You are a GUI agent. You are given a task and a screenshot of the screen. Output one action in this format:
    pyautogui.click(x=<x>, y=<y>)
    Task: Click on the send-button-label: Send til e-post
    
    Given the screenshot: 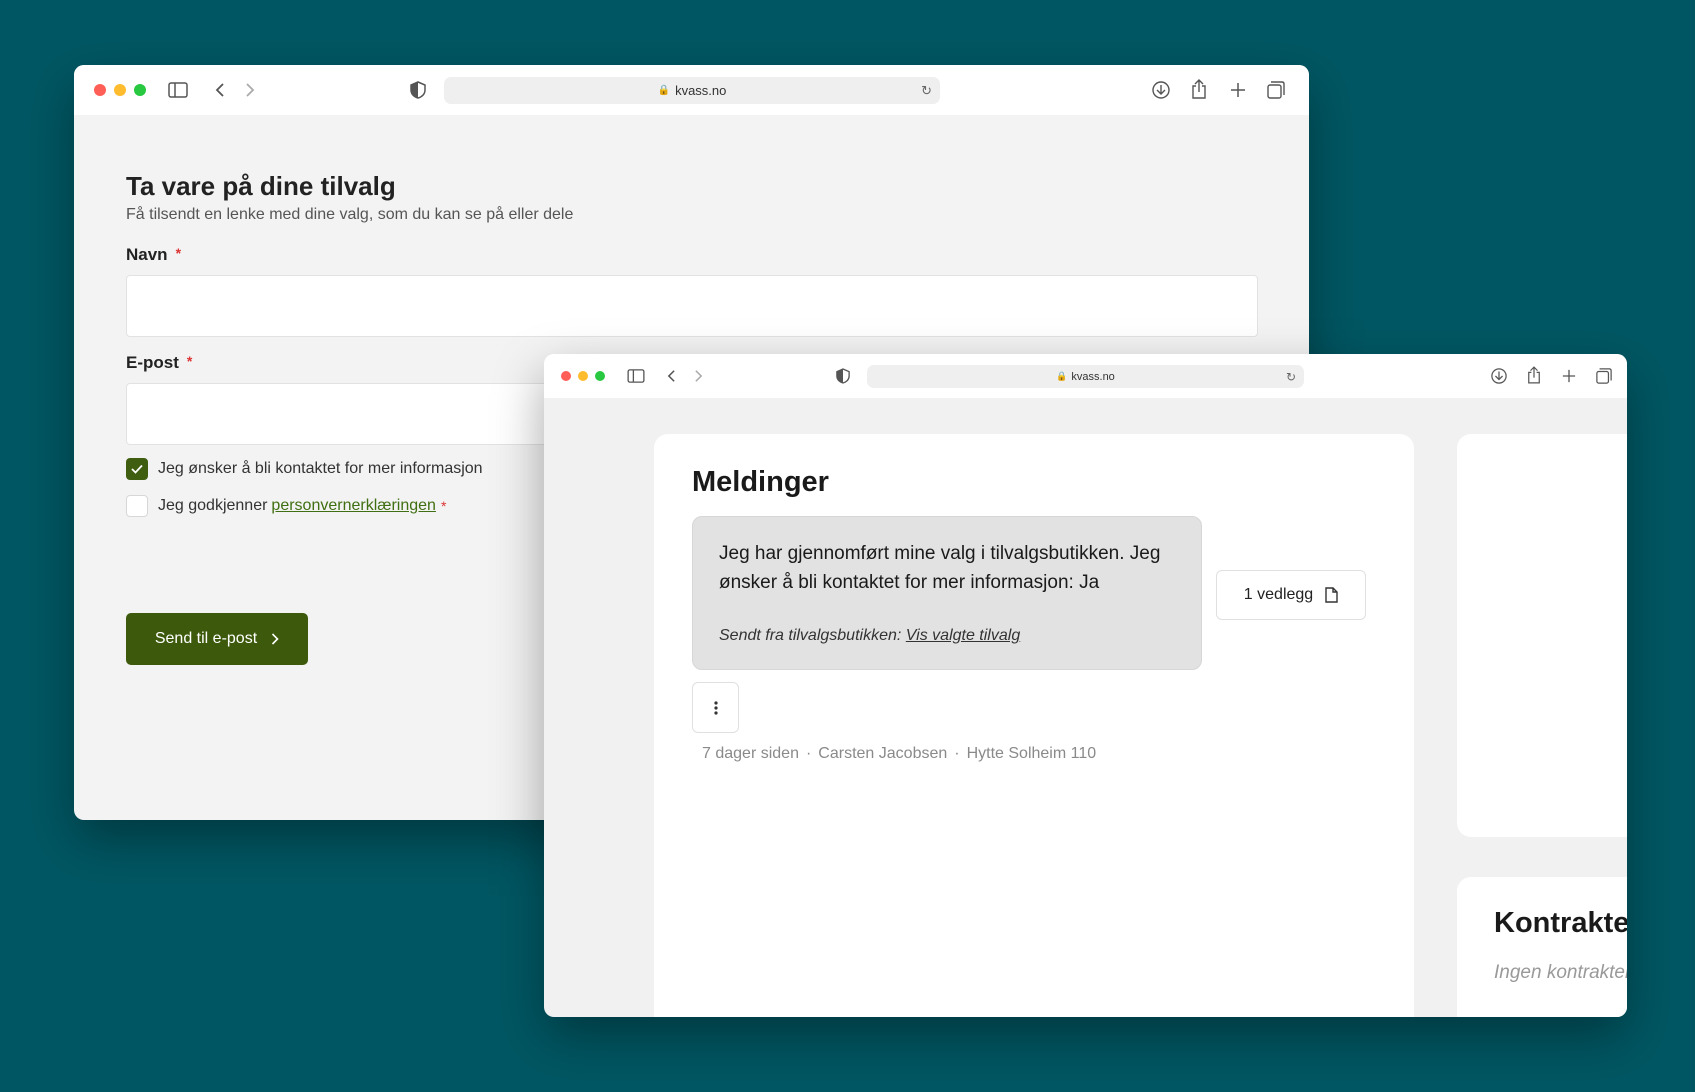 What is the action you would take?
    pyautogui.click(x=206, y=638)
    